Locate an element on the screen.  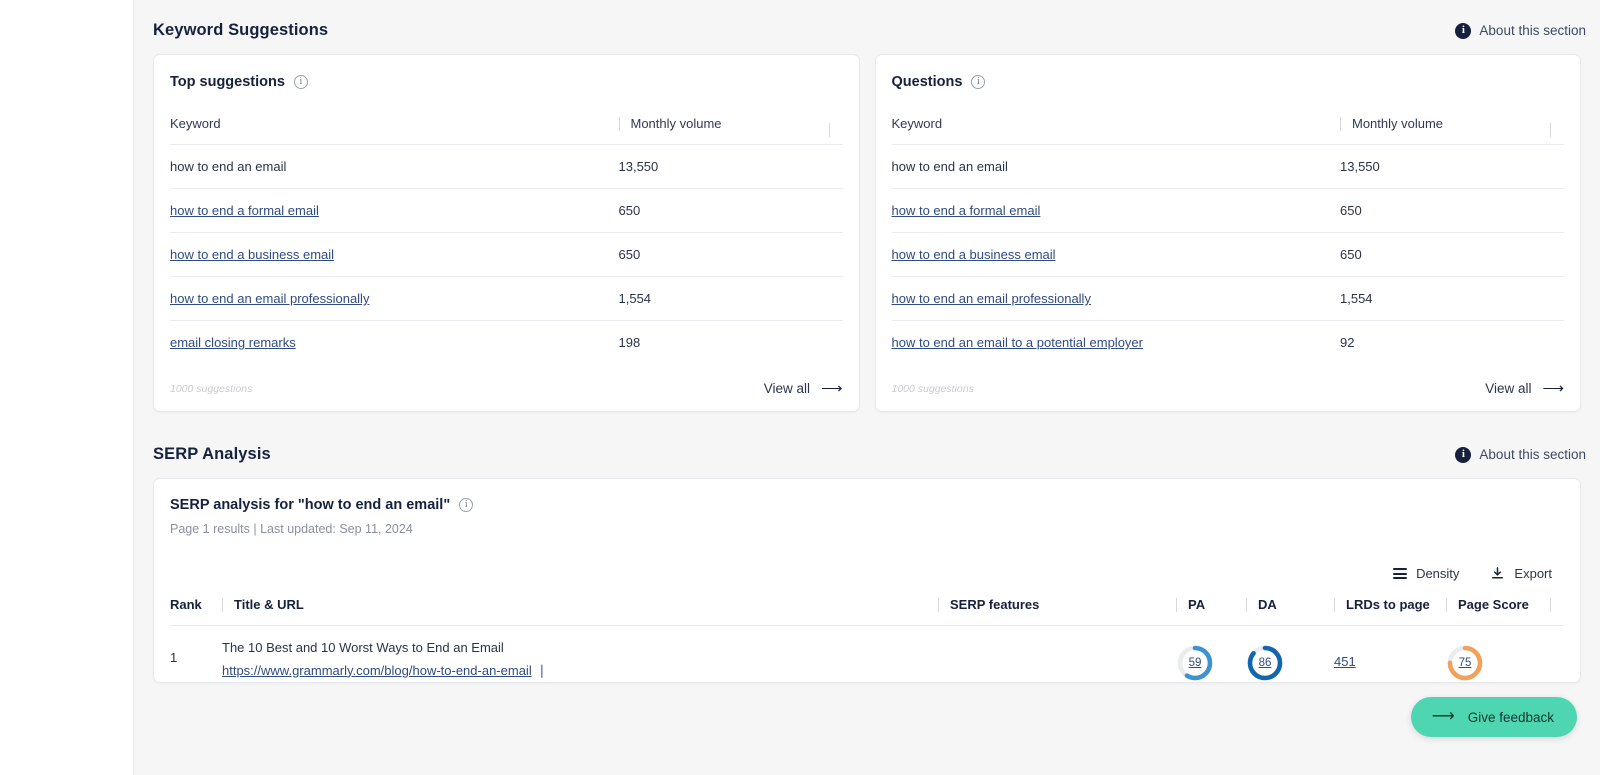
cell-pa: 59 is located at coordinates (1211, 654).